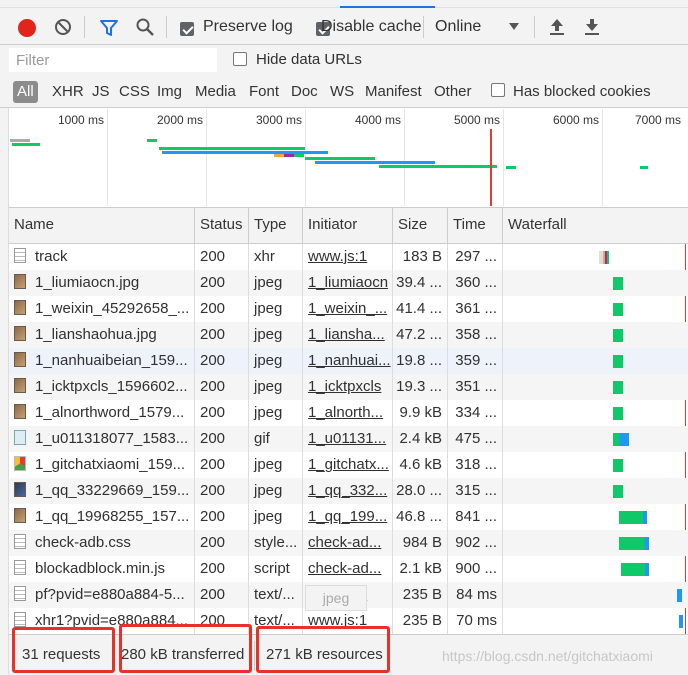 The width and height of the screenshot is (688, 675). Describe the element at coordinates (657, 120) in the screenshot. I see `overview-tick-label: 7000 ms` at that location.